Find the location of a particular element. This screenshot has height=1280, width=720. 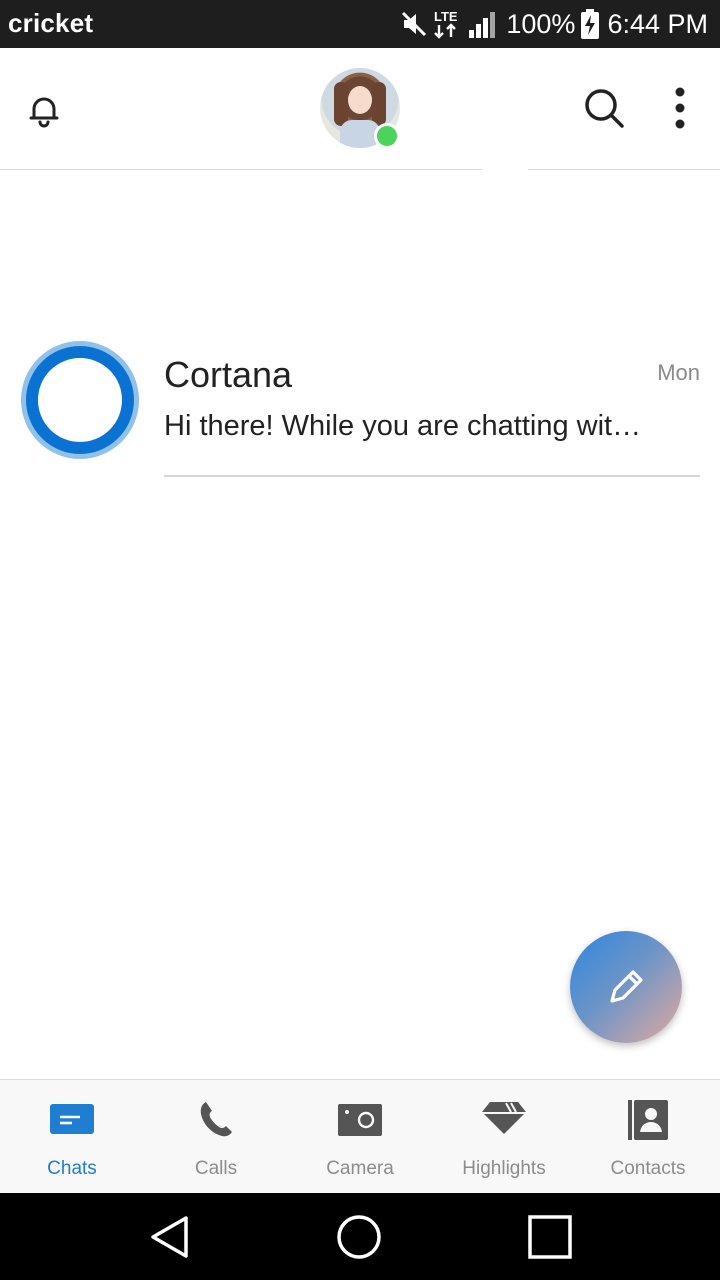

pencil-icon is located at coordinates (626, 986).